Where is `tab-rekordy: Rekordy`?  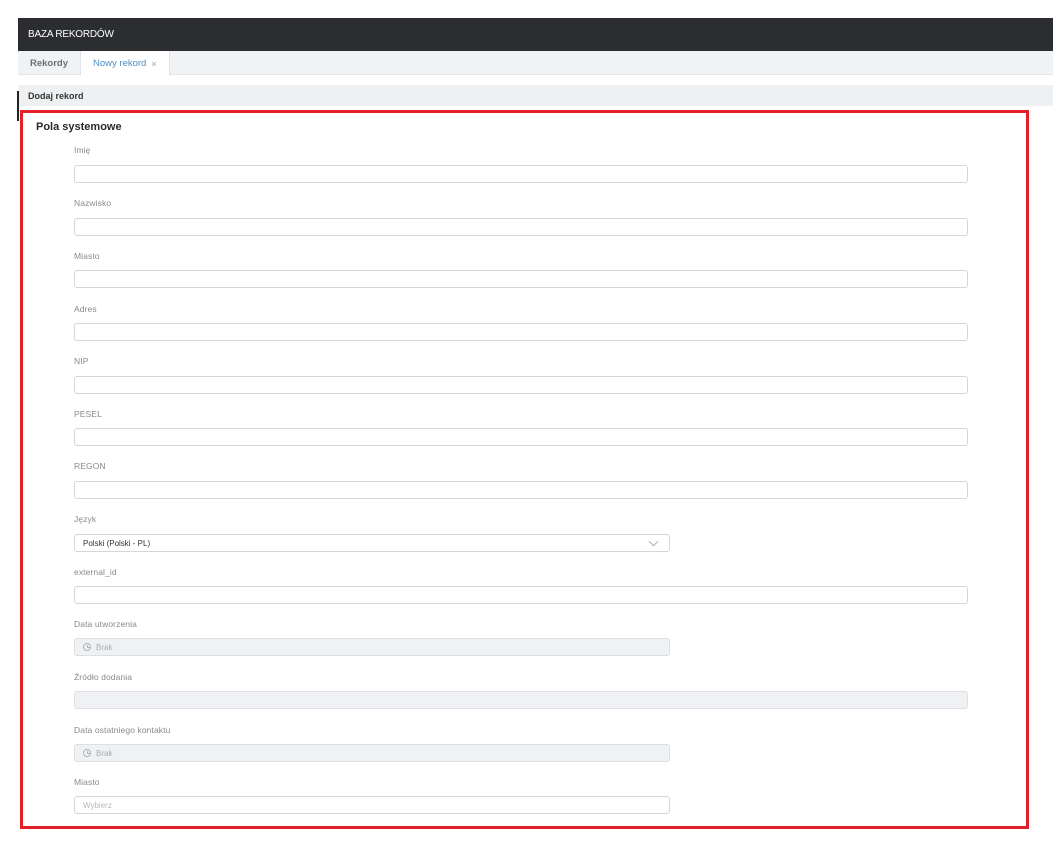 tab-rekordy: Rekordy is located at coordinates (50, 63).